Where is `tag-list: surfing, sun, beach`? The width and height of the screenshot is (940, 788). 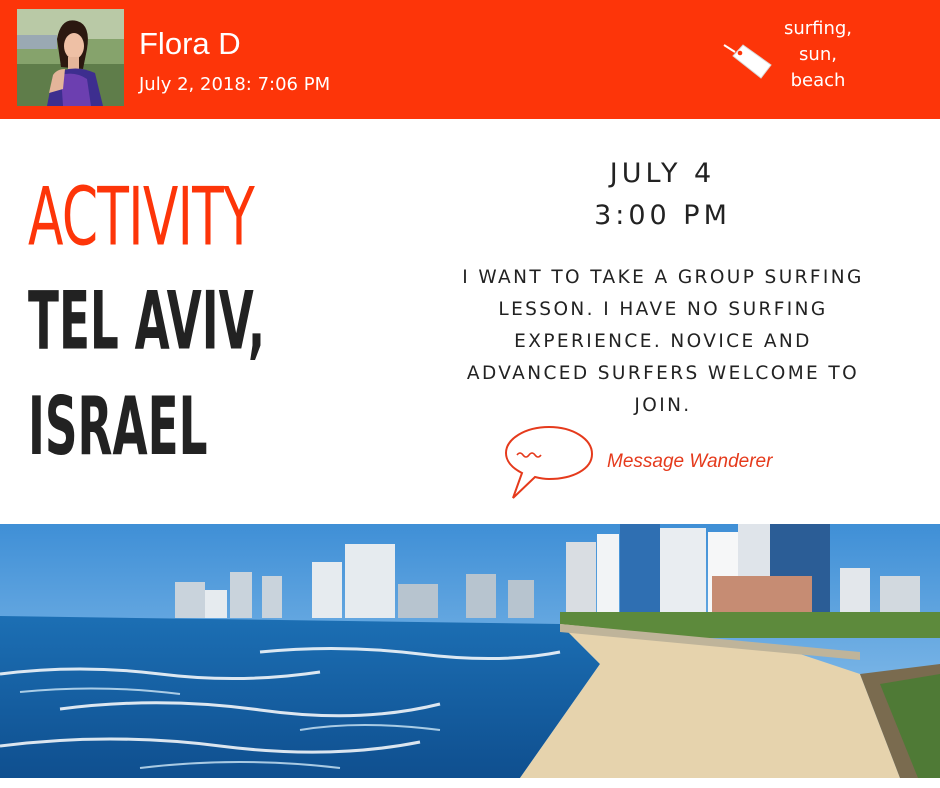 tag-list: surfing, sun, beach is located at coordinates (818, 55).